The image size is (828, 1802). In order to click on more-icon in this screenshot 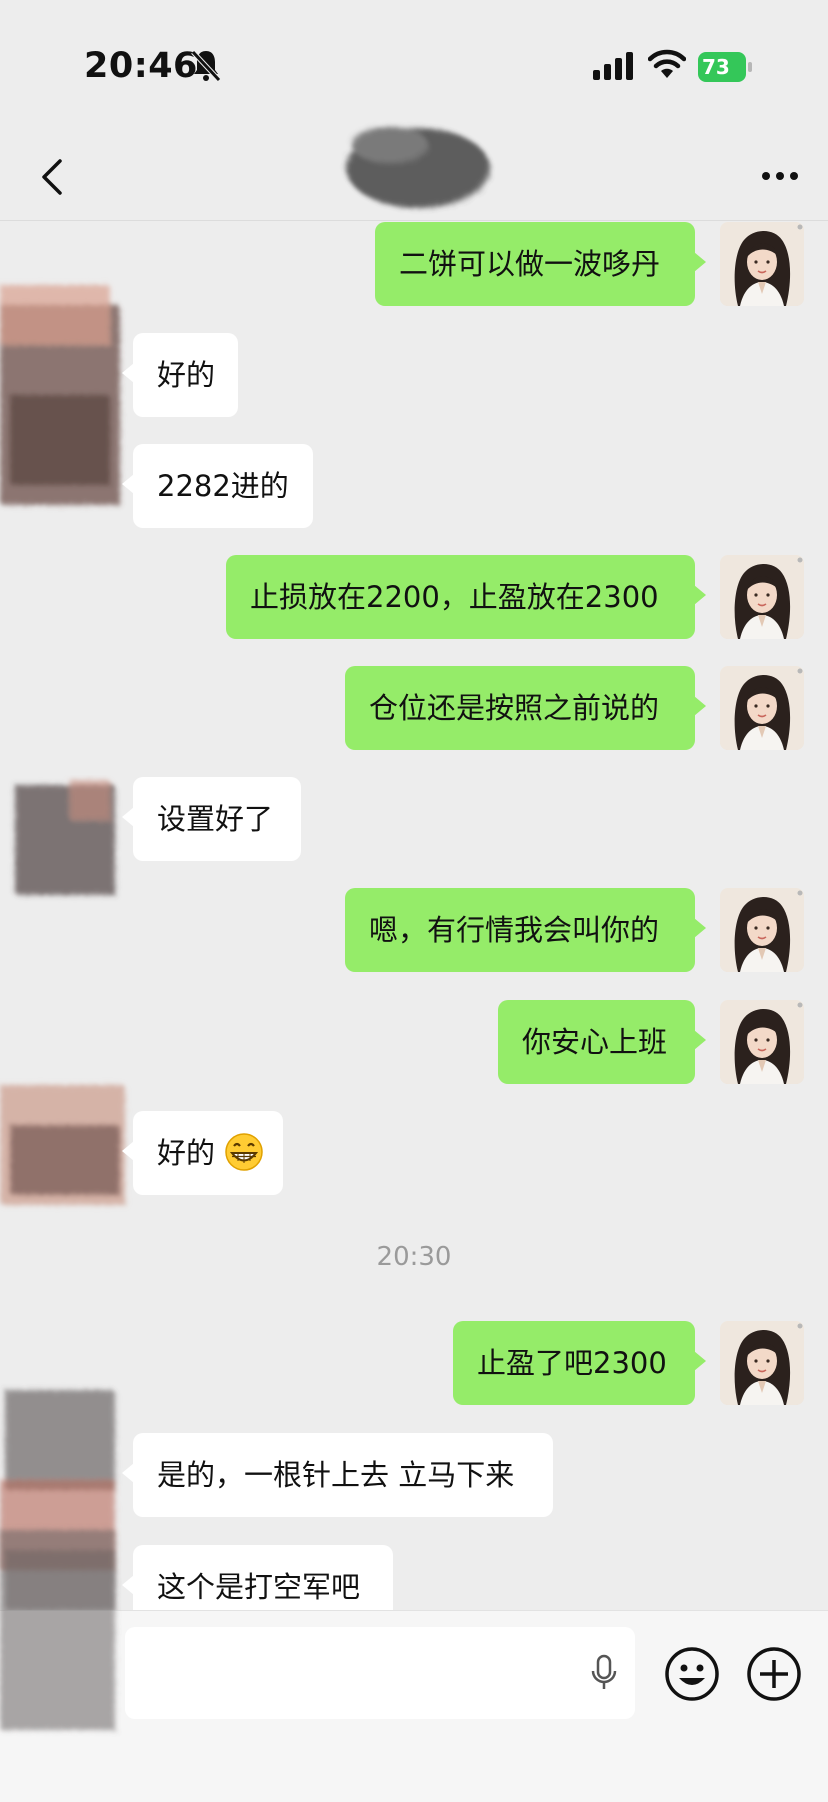, I will do `click(780, 176)`.